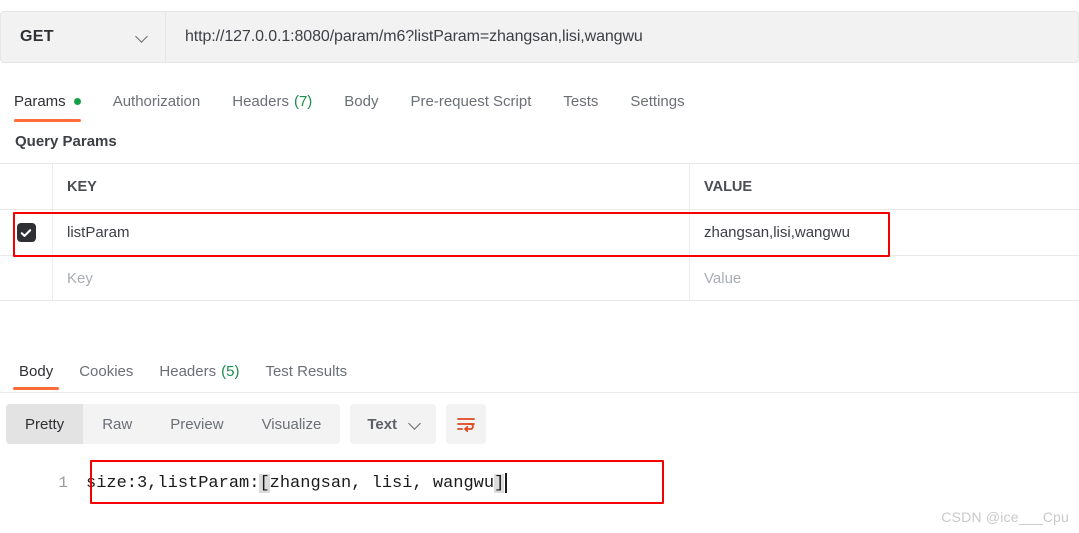 The height and width of the screenshot is (533, 1079). I want to click on response-tab-headers: Headers (5), so click(199, 371).